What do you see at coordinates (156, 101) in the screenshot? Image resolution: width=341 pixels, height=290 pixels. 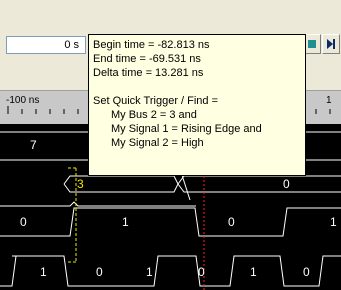 I see `quick-trigger-heading: Set Quick Trigger / Find =` at bounding box center [156, 101].